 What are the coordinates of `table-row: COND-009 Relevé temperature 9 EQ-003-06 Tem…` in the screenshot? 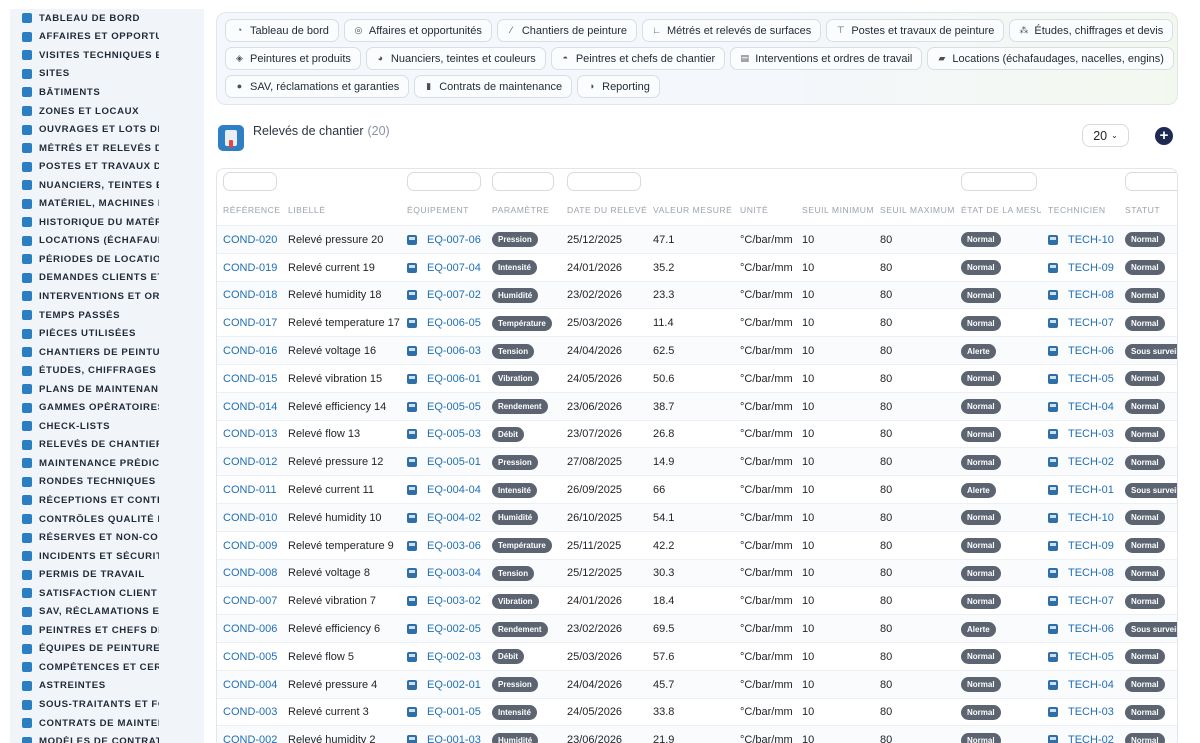 It's located at (697, 544).